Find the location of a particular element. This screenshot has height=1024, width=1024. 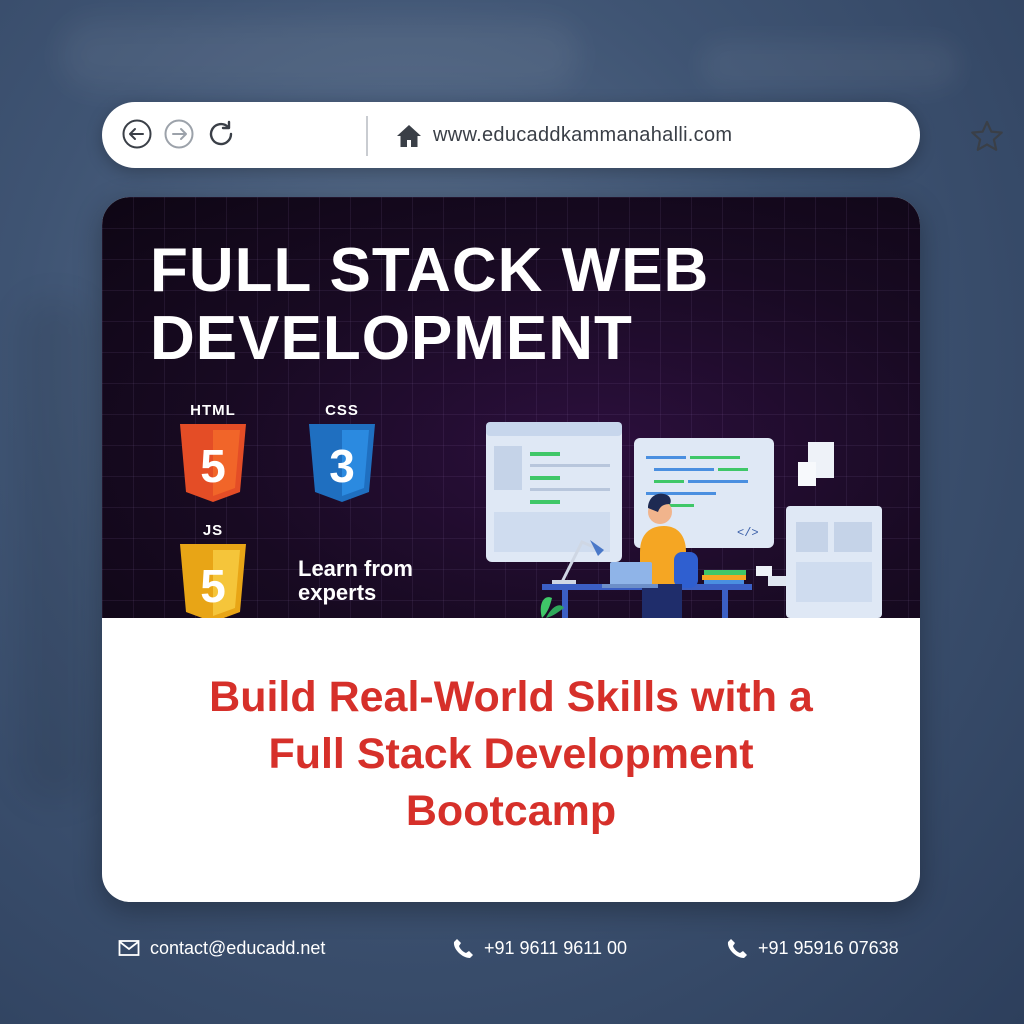

css-label: CSS is located at coordinates (342, 410).